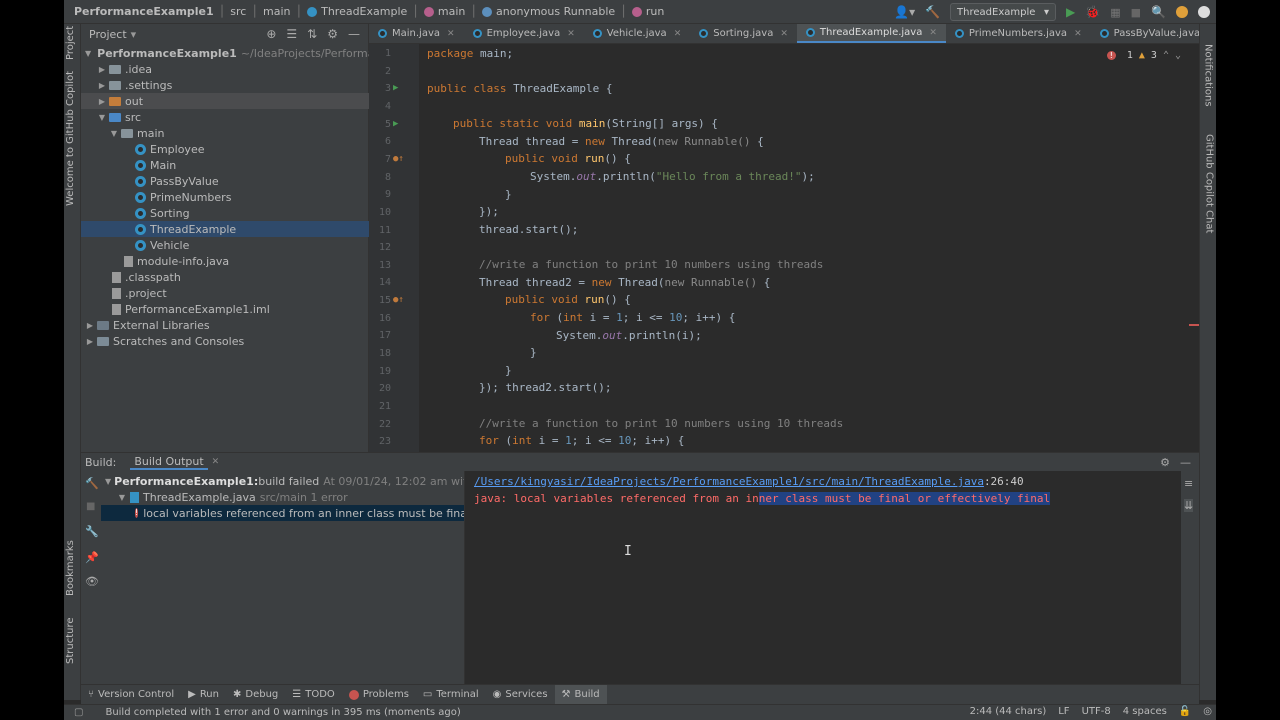 Image resolution: width=1280 pixels, height=720 pixels. Describe the element at coordinates (169, 462) in the screenshot. I see `tab-build-output: Build Output` at that location.